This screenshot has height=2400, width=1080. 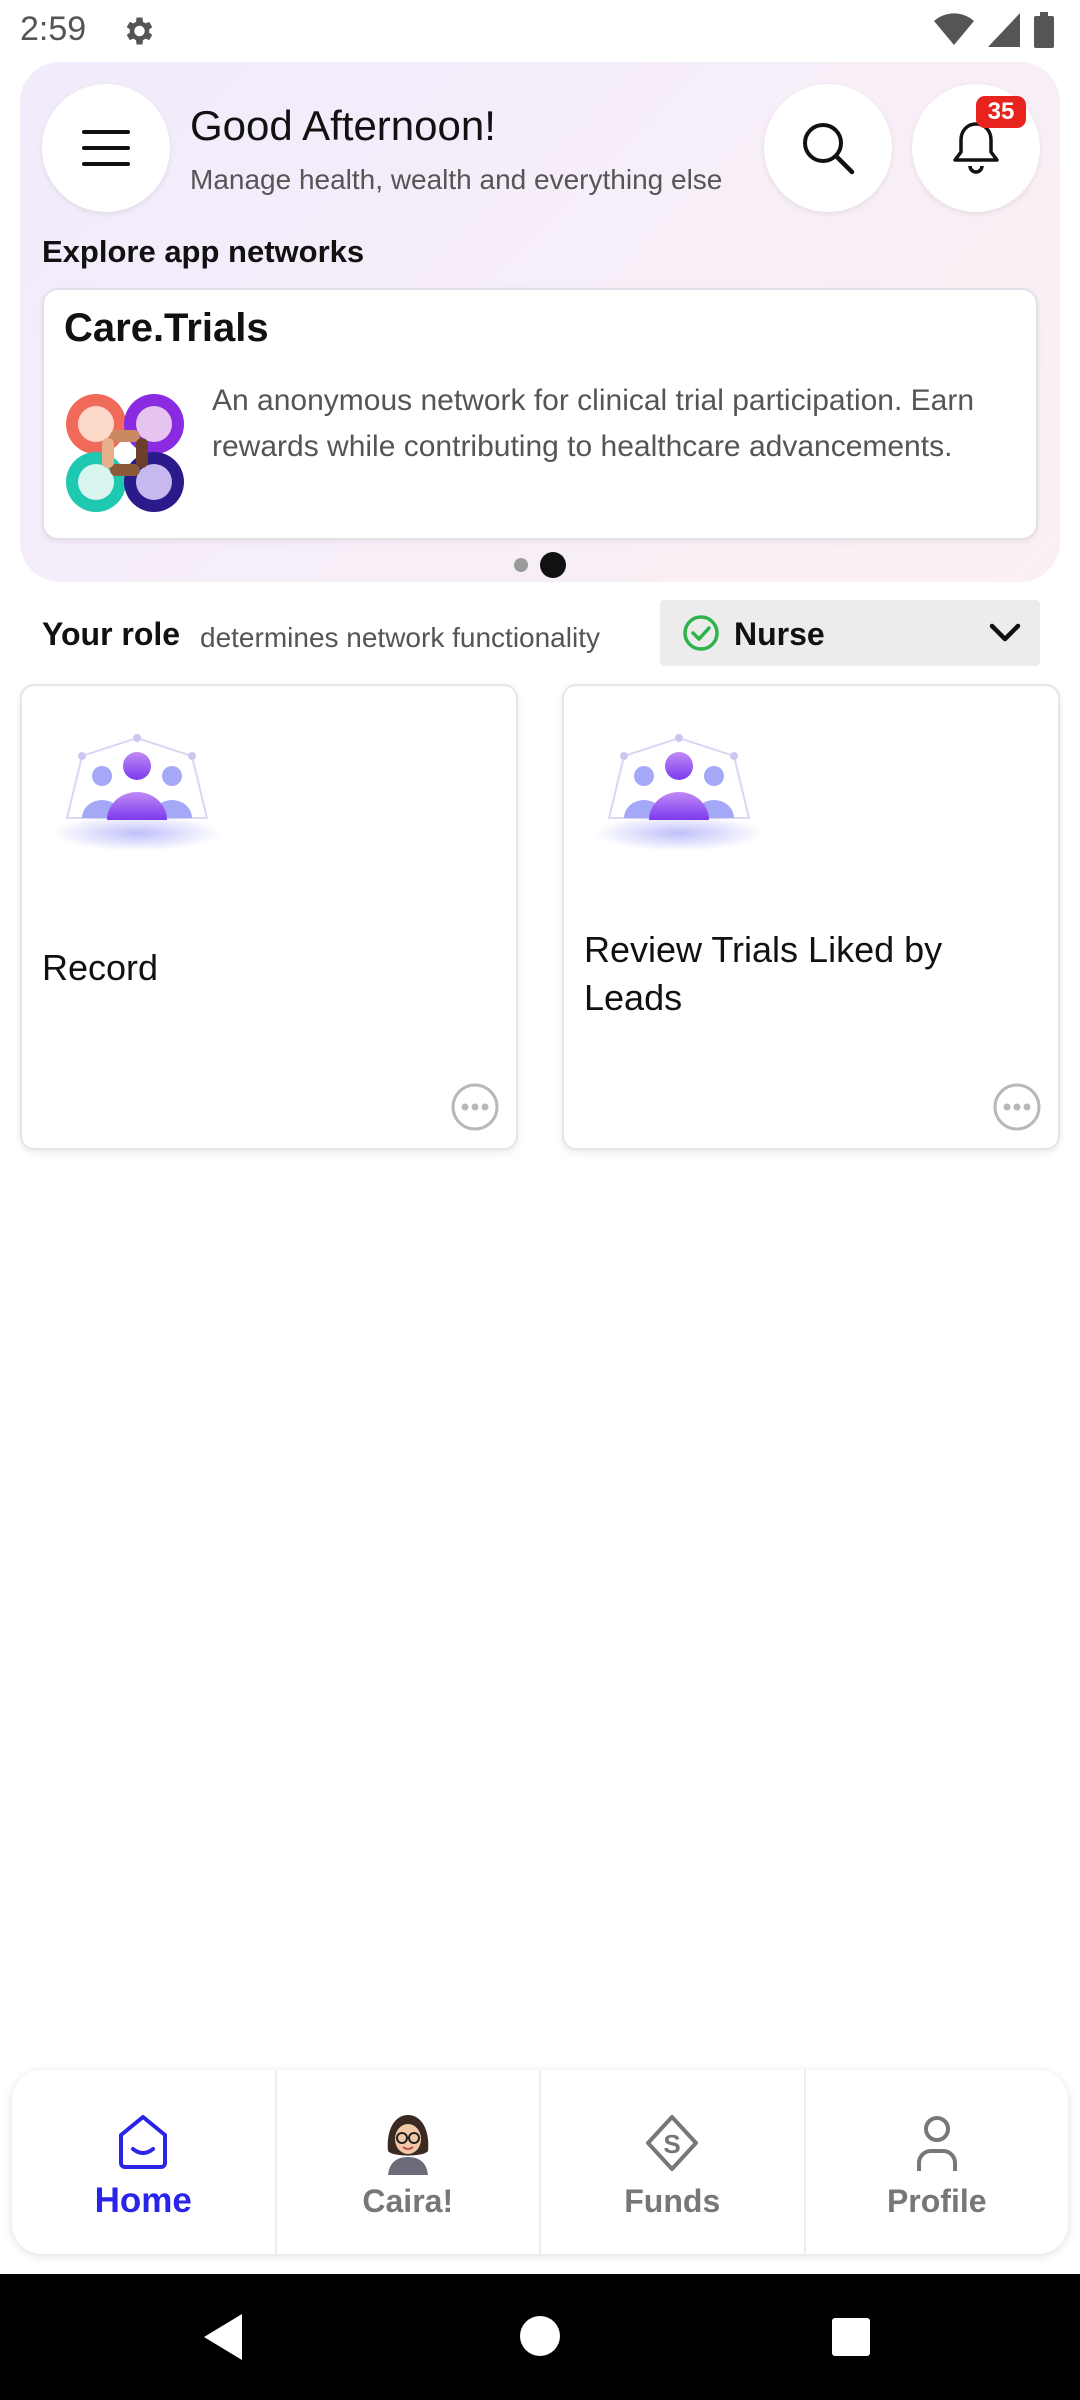 I want to click on gear-icon, so click(x=139, y=31).